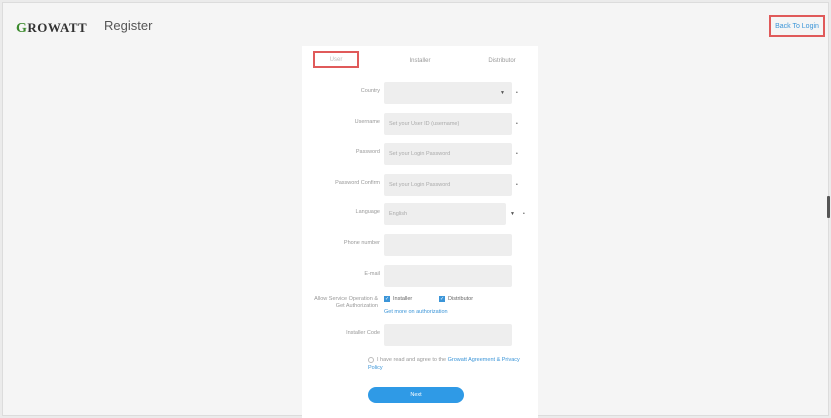 The width and height of the screenshot is (831, 418). Describe the element at coordinates (367, 152) in the screenshot. I see `password-label: Password` at that location.